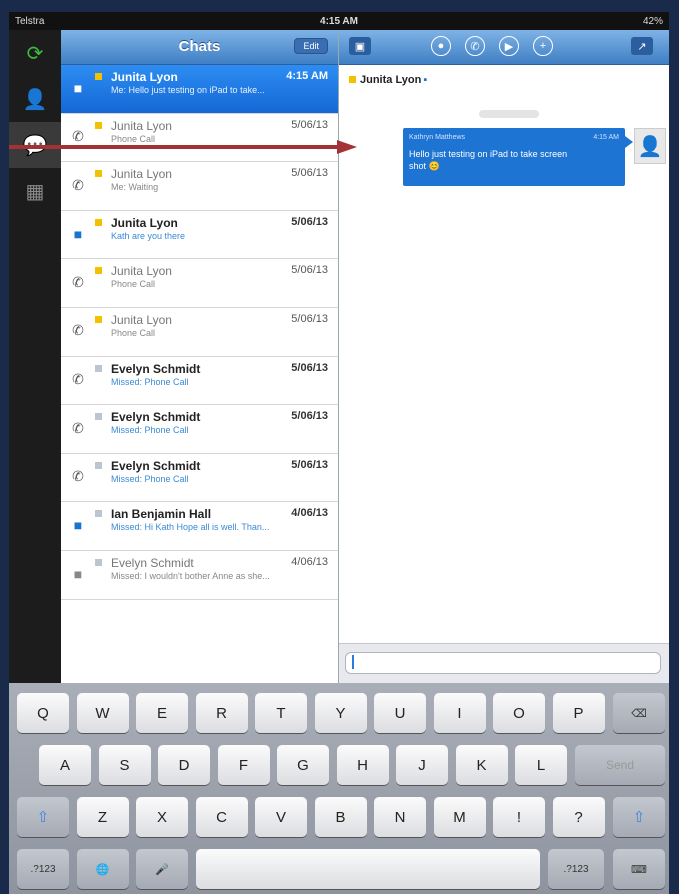  Describe the element at coordinates (199, 235) in the screenshot. I see `chat-list-item: ■ Junita Lyon 5/06/13 Kath are you there` at that location.